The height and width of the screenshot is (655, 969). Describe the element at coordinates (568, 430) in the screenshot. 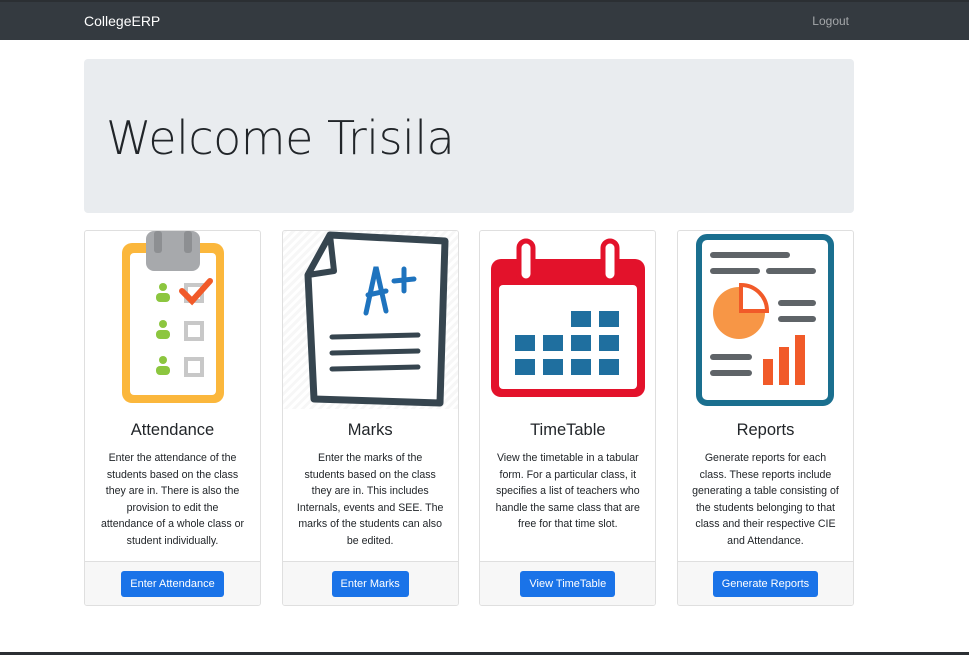

I see `timetable-title: TimeTable` at that location.